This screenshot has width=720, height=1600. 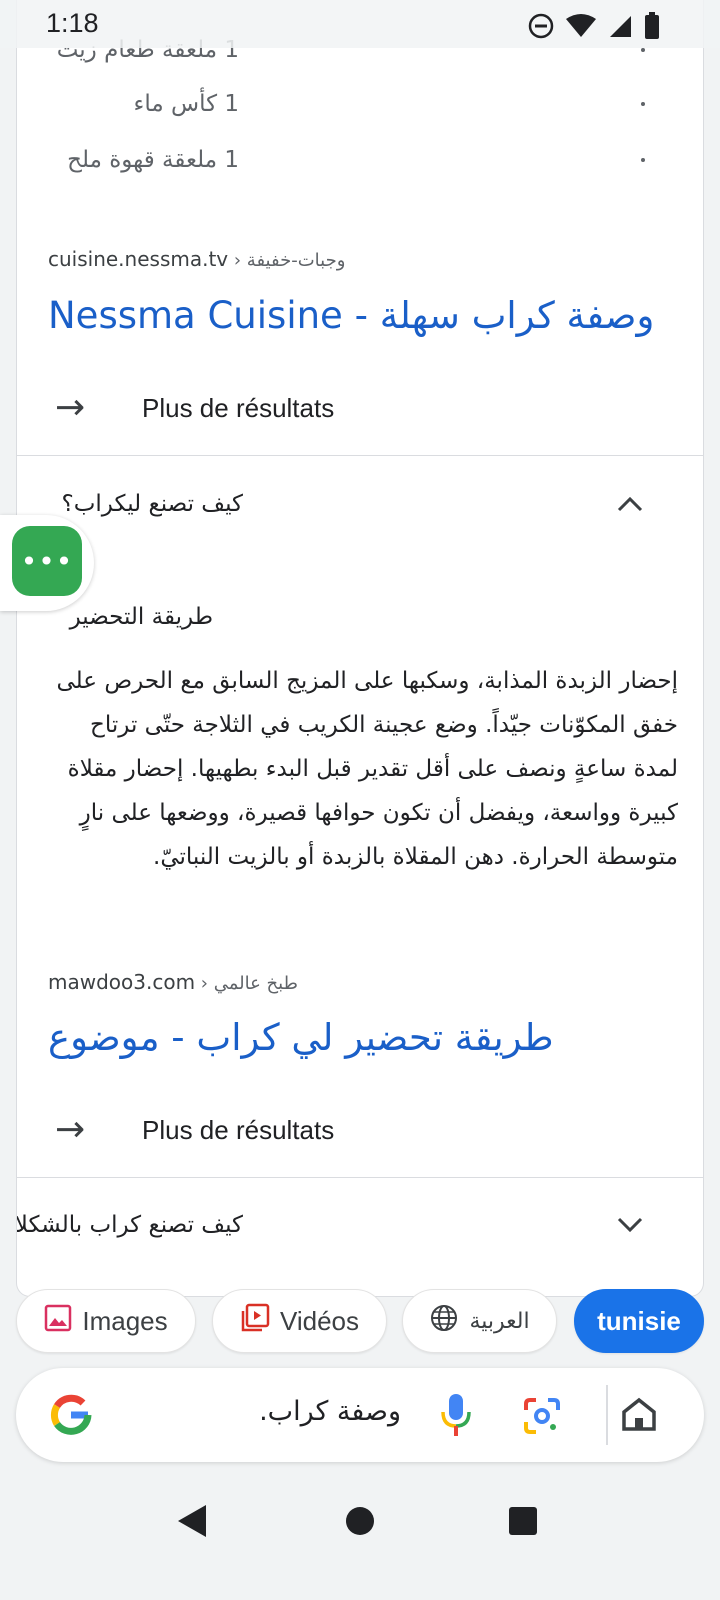 What do you see at coordinates (360, 24) in the screenshot?
I see `status-bar: 1:18` at bounding box center [360, 24].